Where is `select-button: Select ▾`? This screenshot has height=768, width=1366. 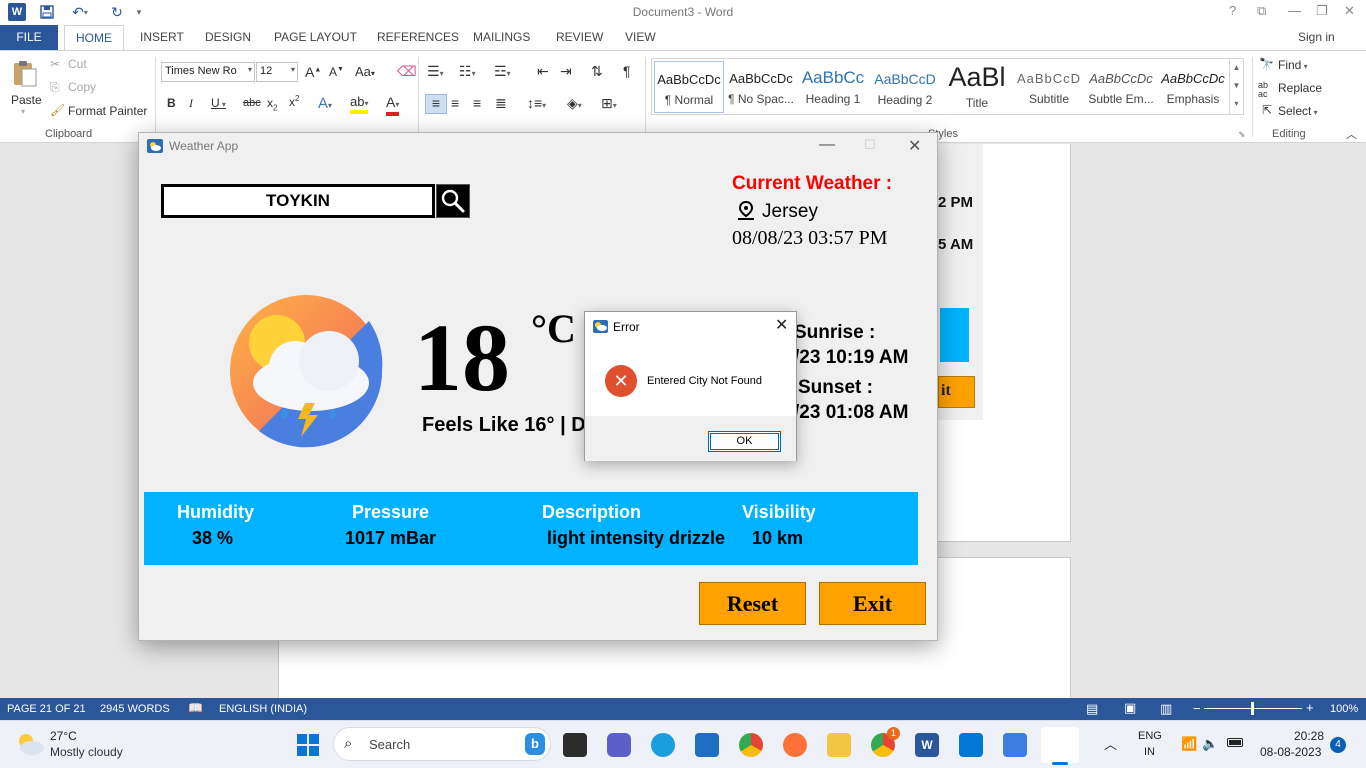
select-button: Select ▾ is located at coordinates (1298, 111).